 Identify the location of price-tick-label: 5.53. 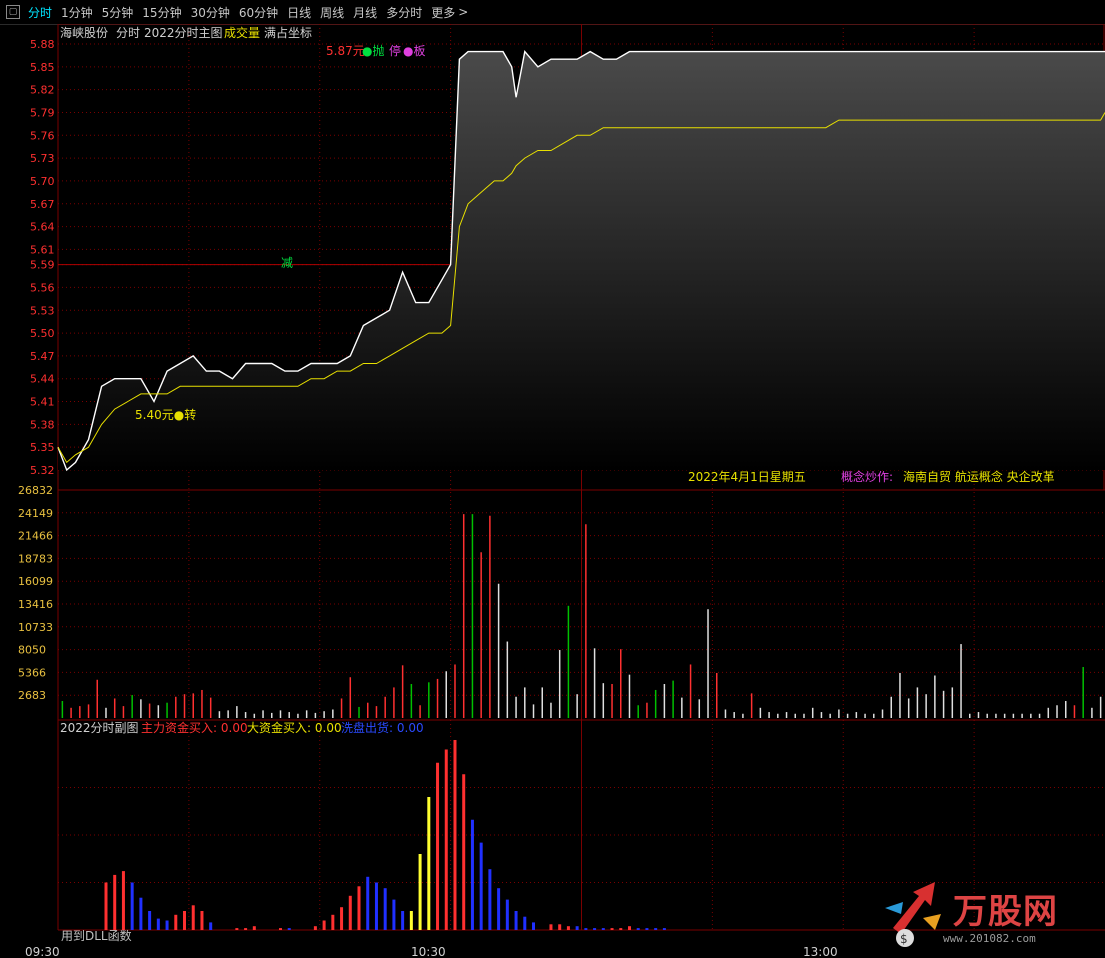
(42, 310).